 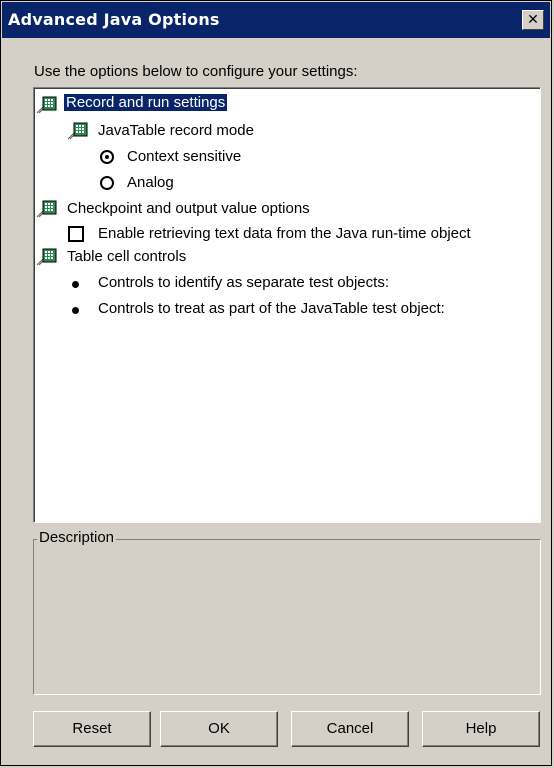 I want to click on analog-radio, so click(x=107, y=183).